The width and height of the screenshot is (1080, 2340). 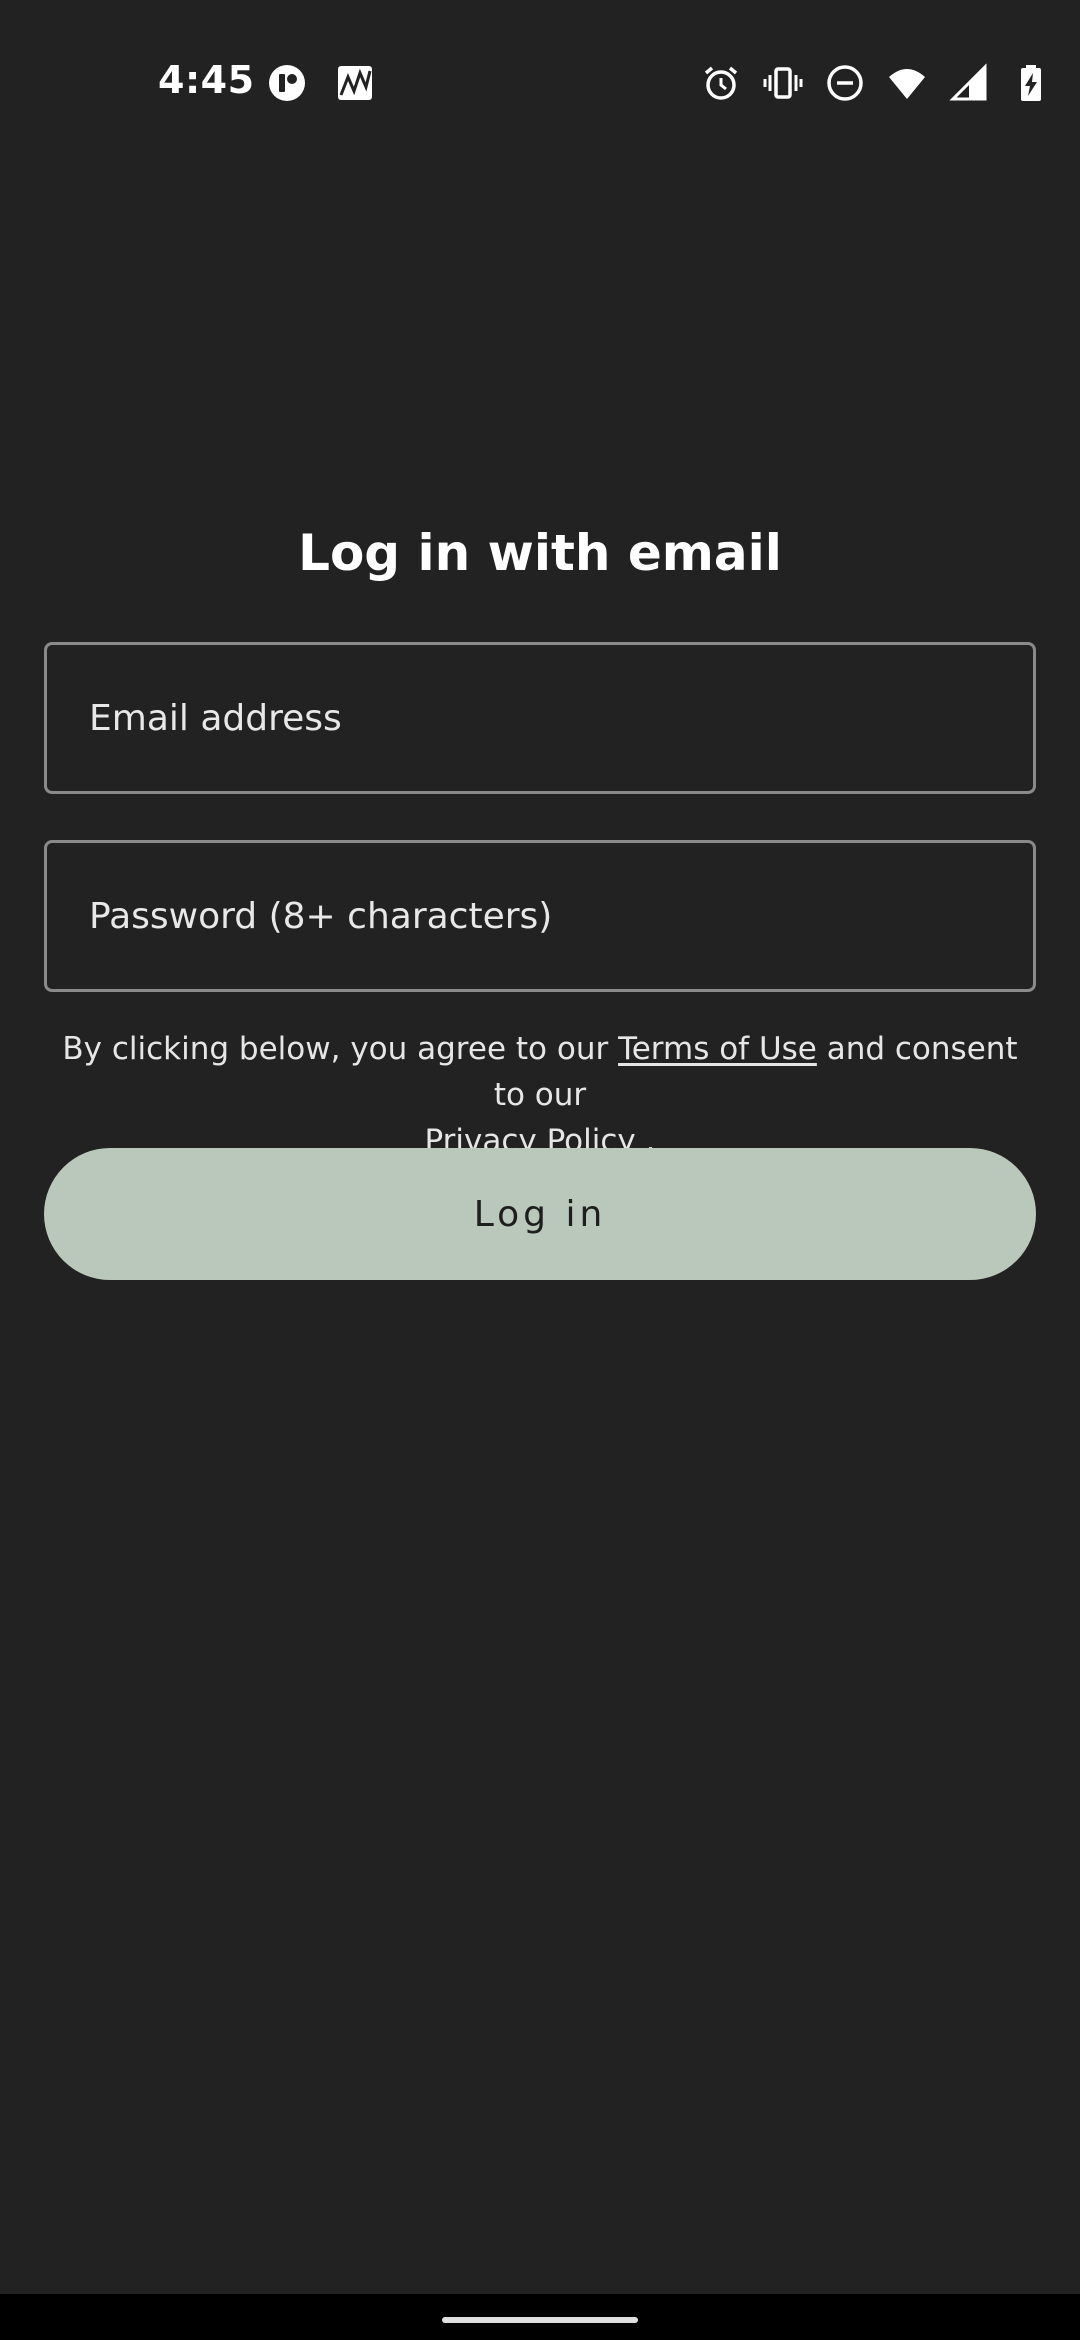 I want to click on alarm-icon, so click(x=721, y=83).